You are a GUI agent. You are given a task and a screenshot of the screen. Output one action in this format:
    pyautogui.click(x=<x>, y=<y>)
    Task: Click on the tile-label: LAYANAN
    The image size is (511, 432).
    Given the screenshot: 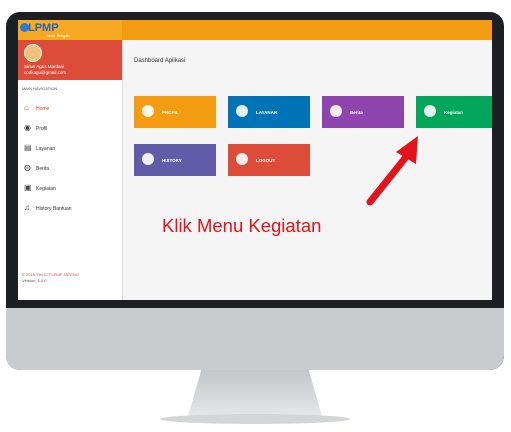 What is the action you would take?
    pyautogui.click(x=267, y=112)
    